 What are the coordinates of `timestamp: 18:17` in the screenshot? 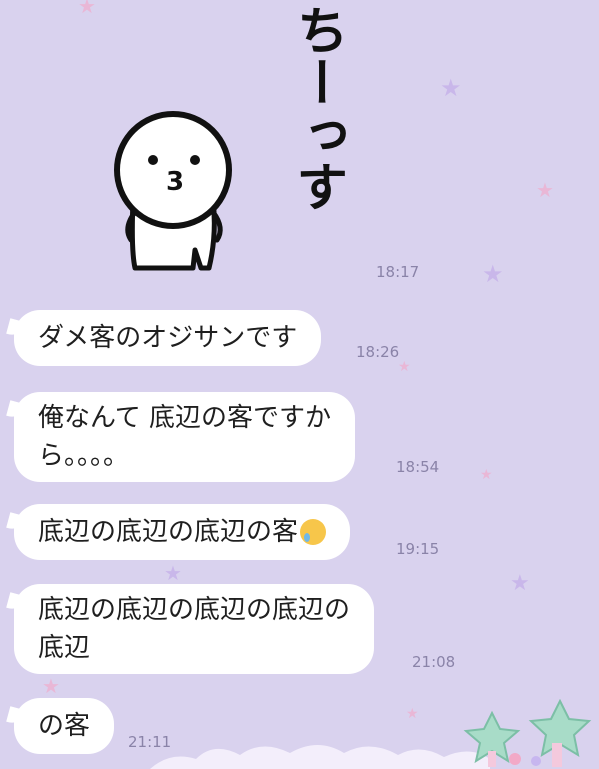 It's located at (398, 272).